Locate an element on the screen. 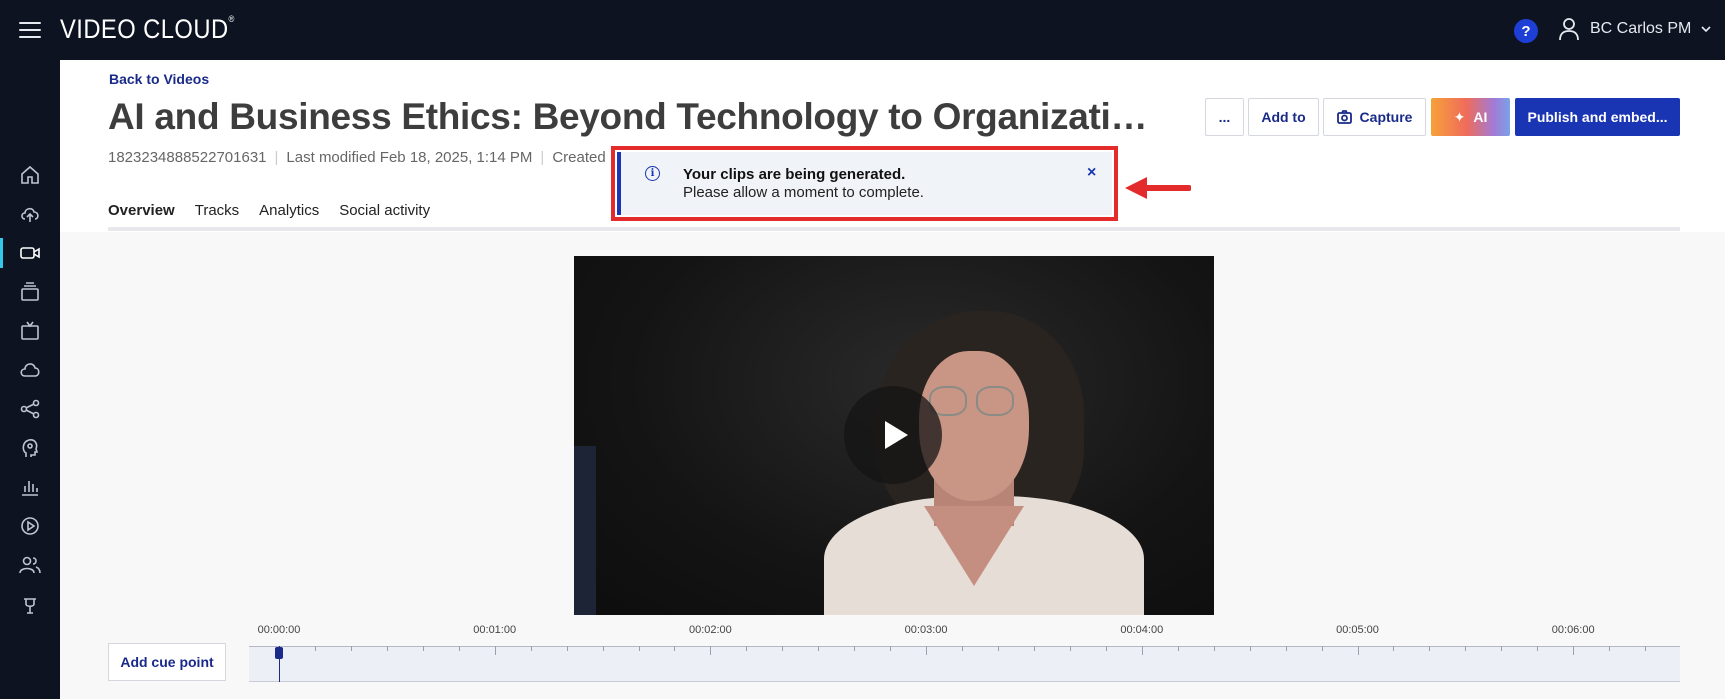  user-menu: BC Carlos PM is located at coordinates (1634, 29).